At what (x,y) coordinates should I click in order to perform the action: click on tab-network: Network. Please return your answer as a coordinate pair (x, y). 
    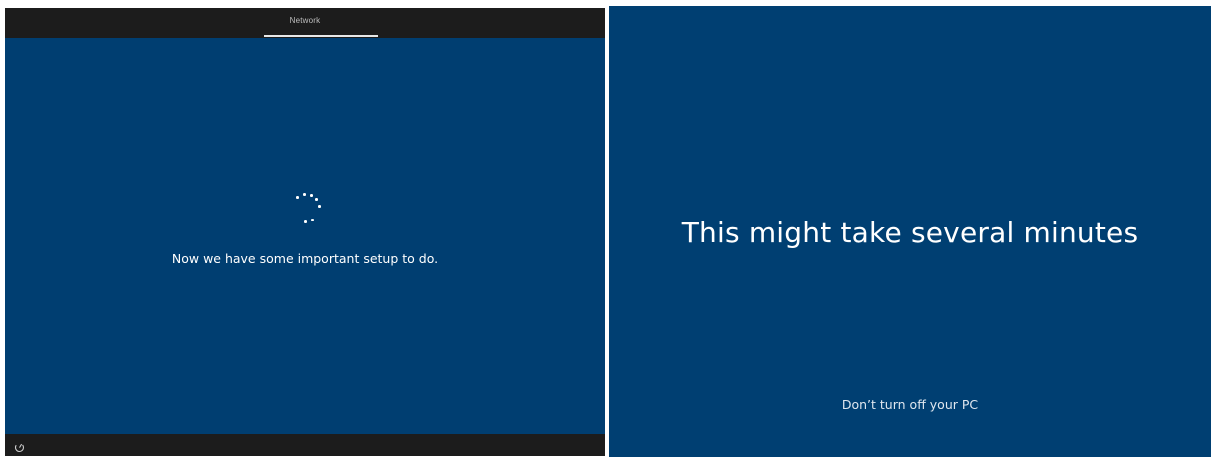
    Looking at the image, I should click on (305, 20).